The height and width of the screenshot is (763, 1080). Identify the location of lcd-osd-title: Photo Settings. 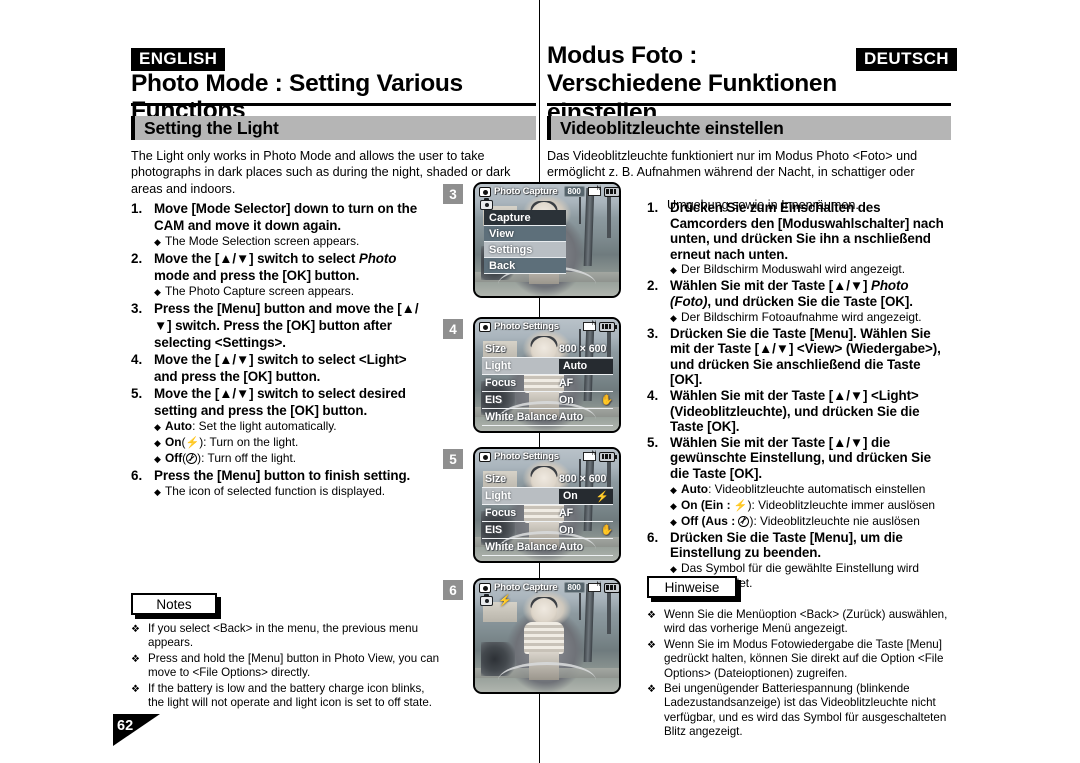
(526, 326).